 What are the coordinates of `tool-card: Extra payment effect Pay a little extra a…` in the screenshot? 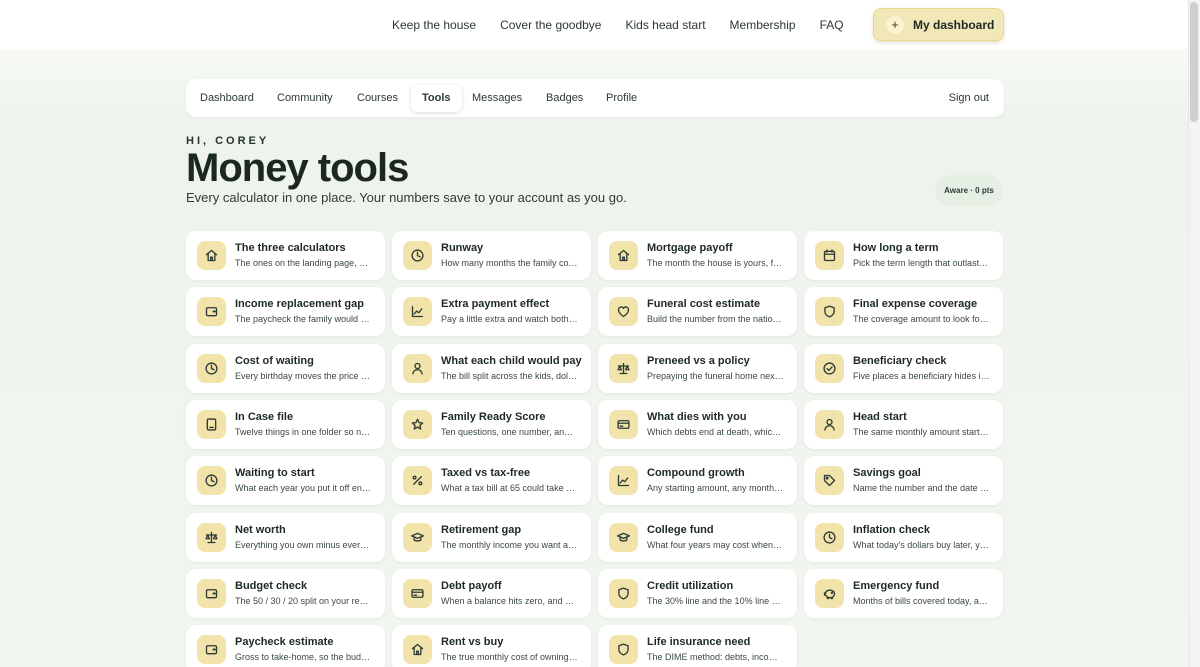 It's located at (491, 312).